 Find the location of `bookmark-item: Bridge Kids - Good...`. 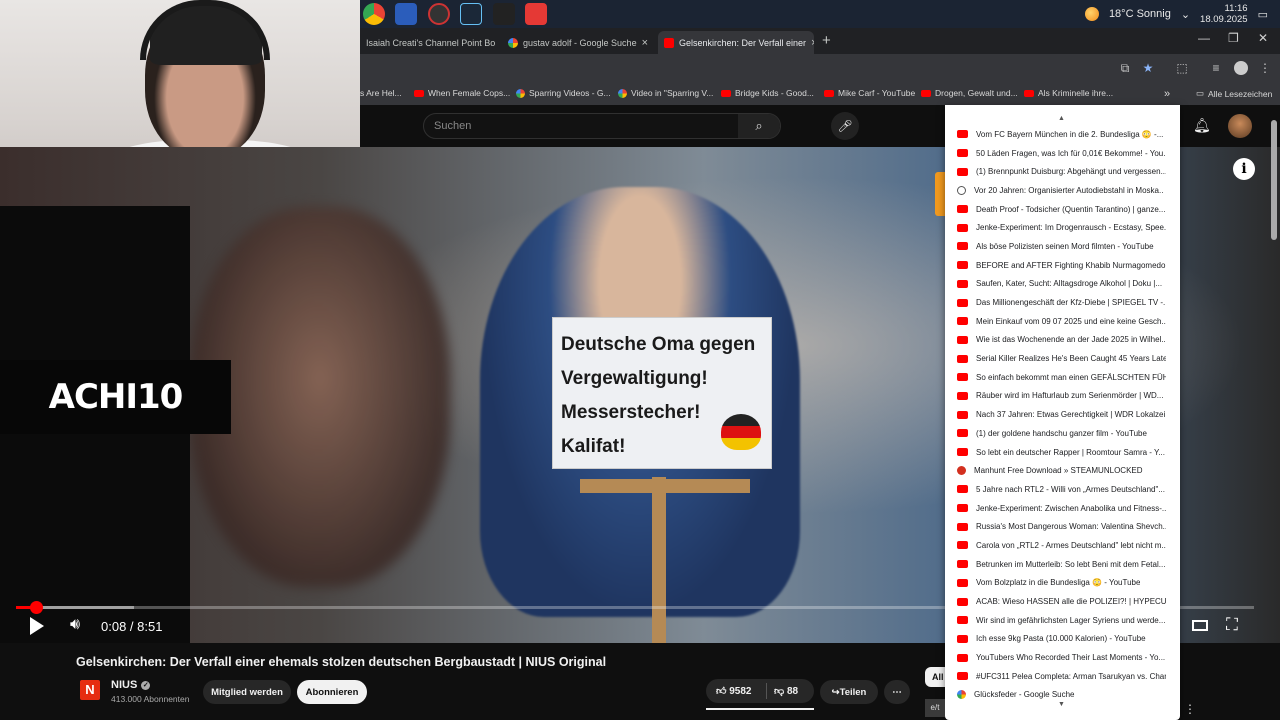

bookmark-item: Bridge Kids - Good... is located at coordinates (767, 93).